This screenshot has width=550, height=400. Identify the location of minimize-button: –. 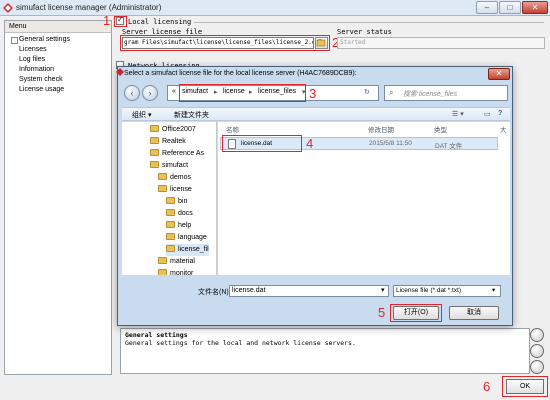
(487, 7).